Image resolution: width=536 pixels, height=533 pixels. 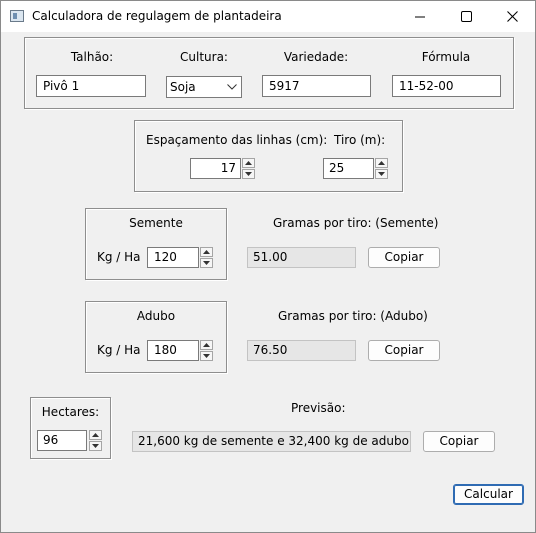 What do you see at coordinates (232, 87) in the screenshot?
I see `chevron-down-icon` at bounding box center [232, 87].